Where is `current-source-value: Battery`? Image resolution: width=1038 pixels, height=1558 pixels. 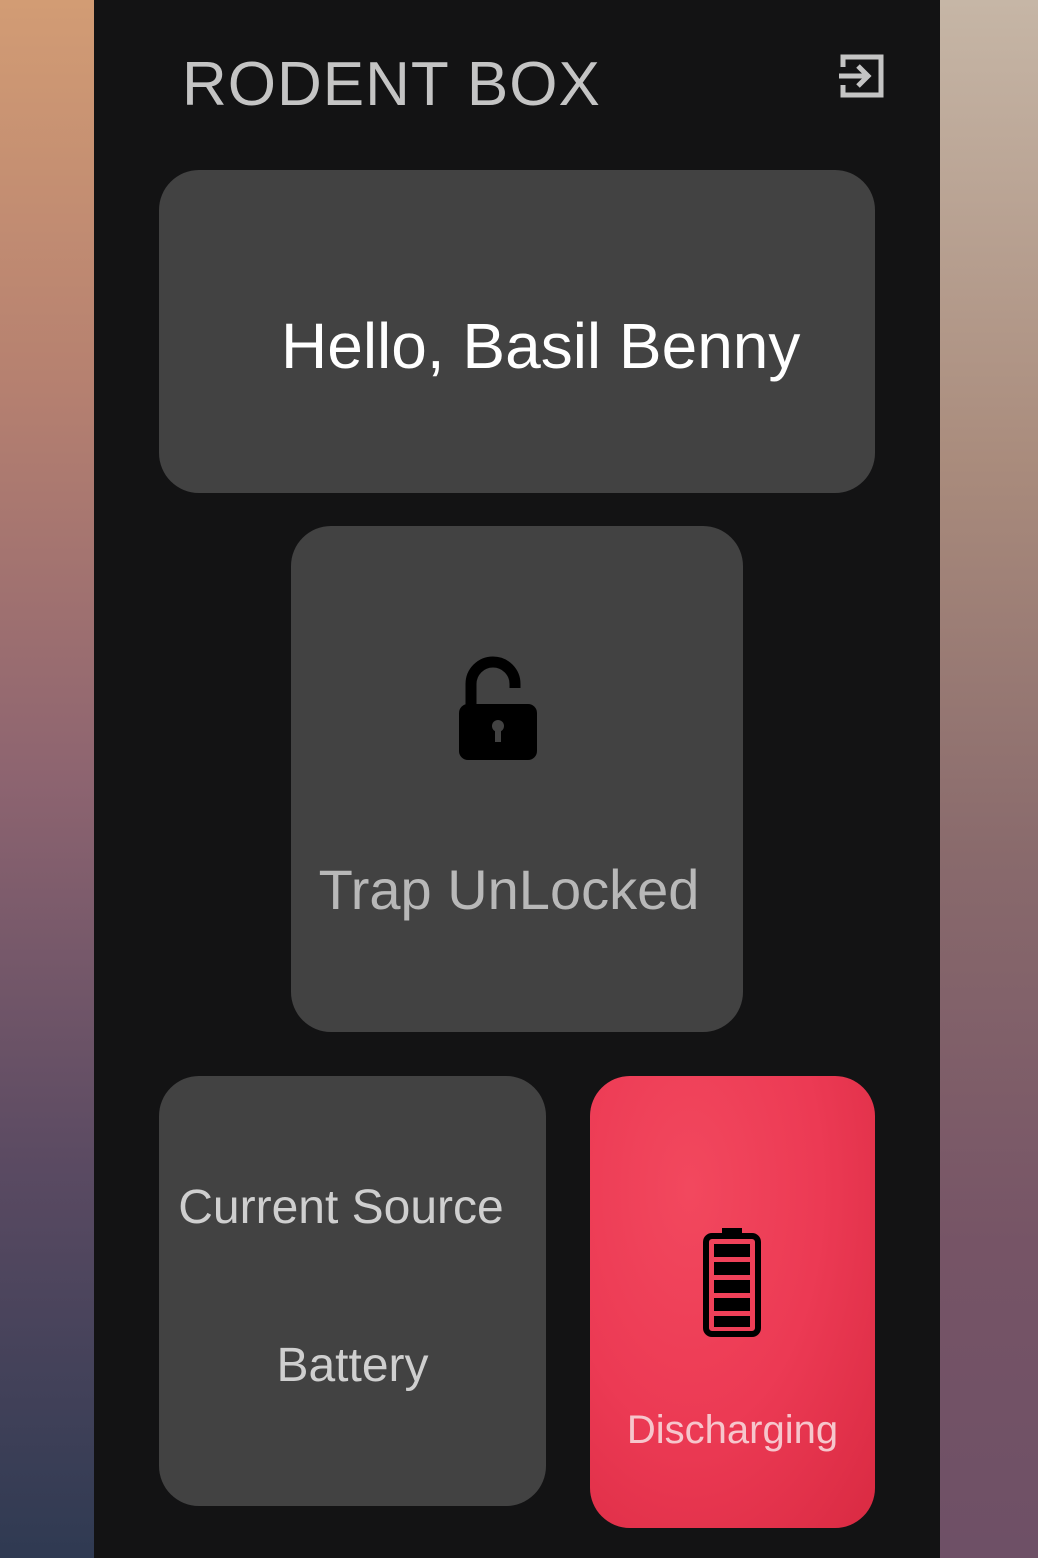
current-source-value: Battery is located at coordinates (352, 1365).